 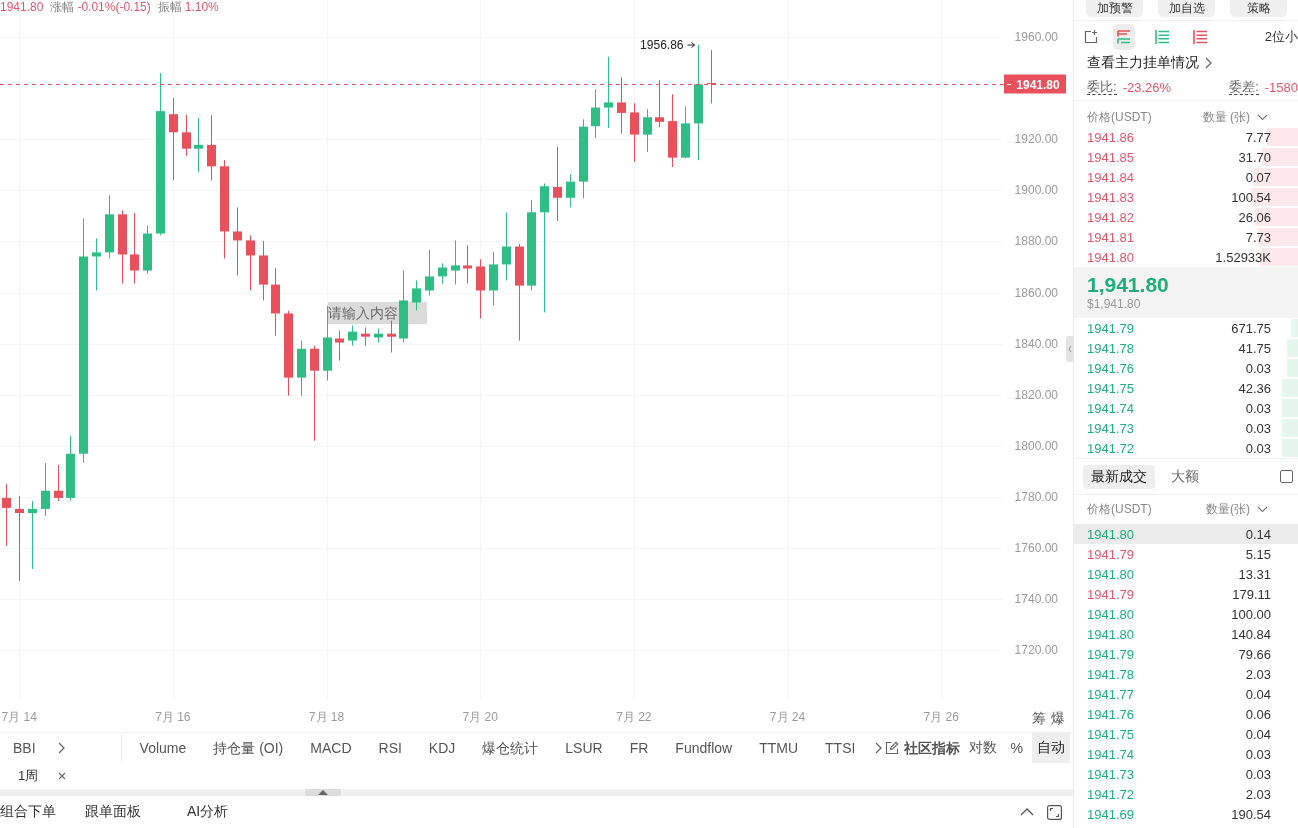 I want to click on indicator-button: TTMU, so click(x=779, y=747).